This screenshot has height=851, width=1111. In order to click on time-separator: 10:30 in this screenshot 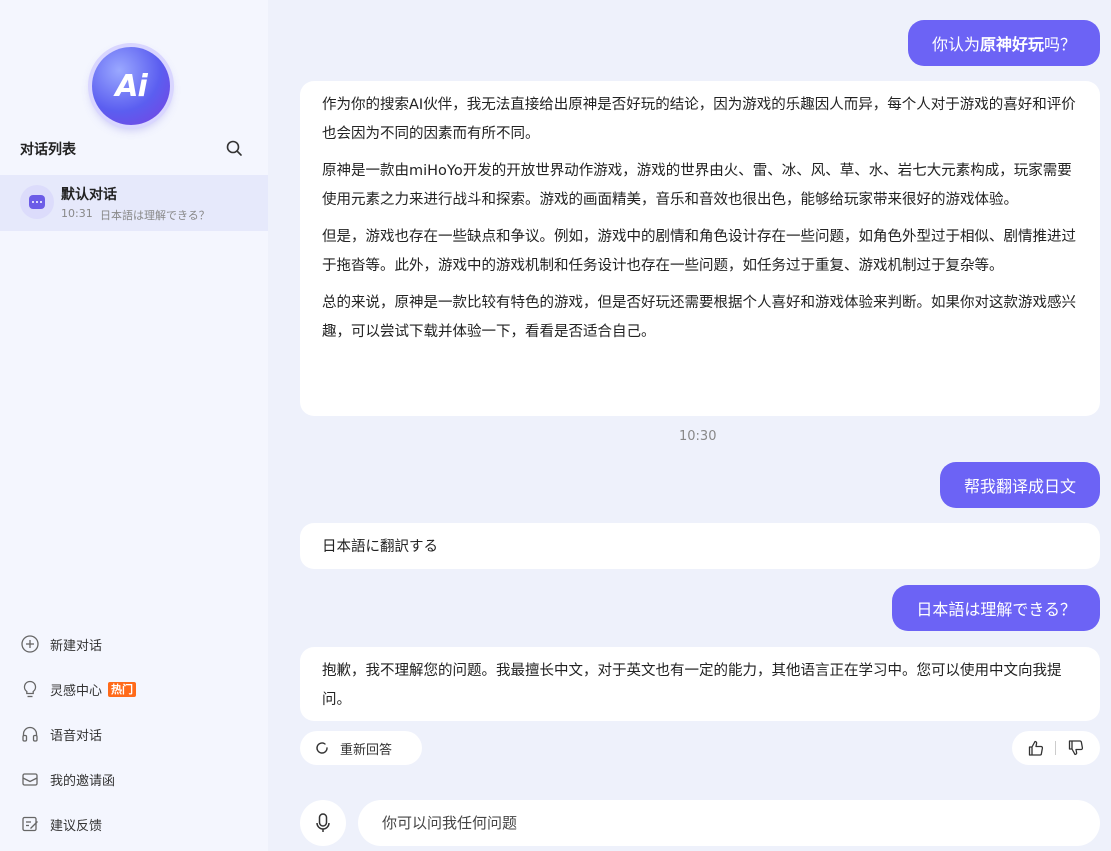, I will do `click(698, 436)`.